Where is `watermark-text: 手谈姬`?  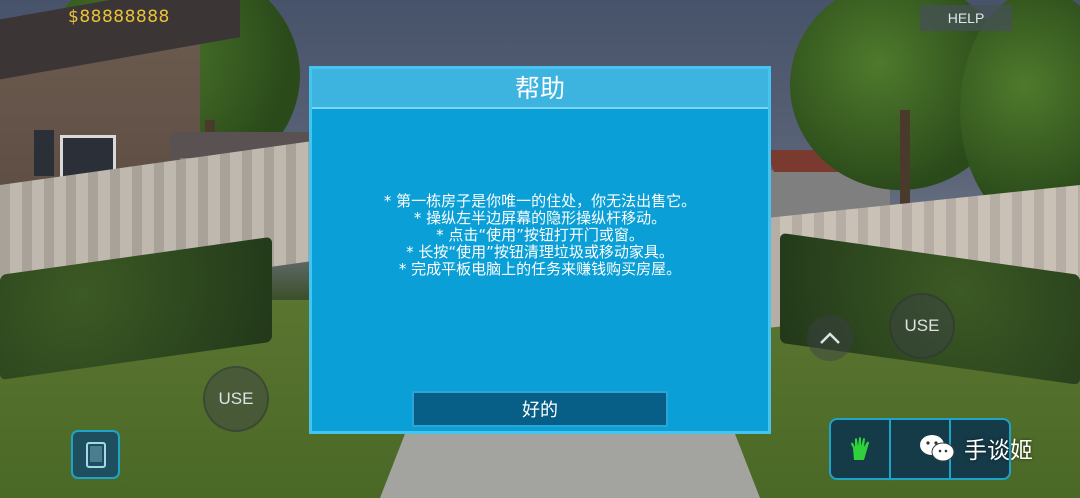 watermark-text: 手谈姬 is located at coordinates (998, 451).